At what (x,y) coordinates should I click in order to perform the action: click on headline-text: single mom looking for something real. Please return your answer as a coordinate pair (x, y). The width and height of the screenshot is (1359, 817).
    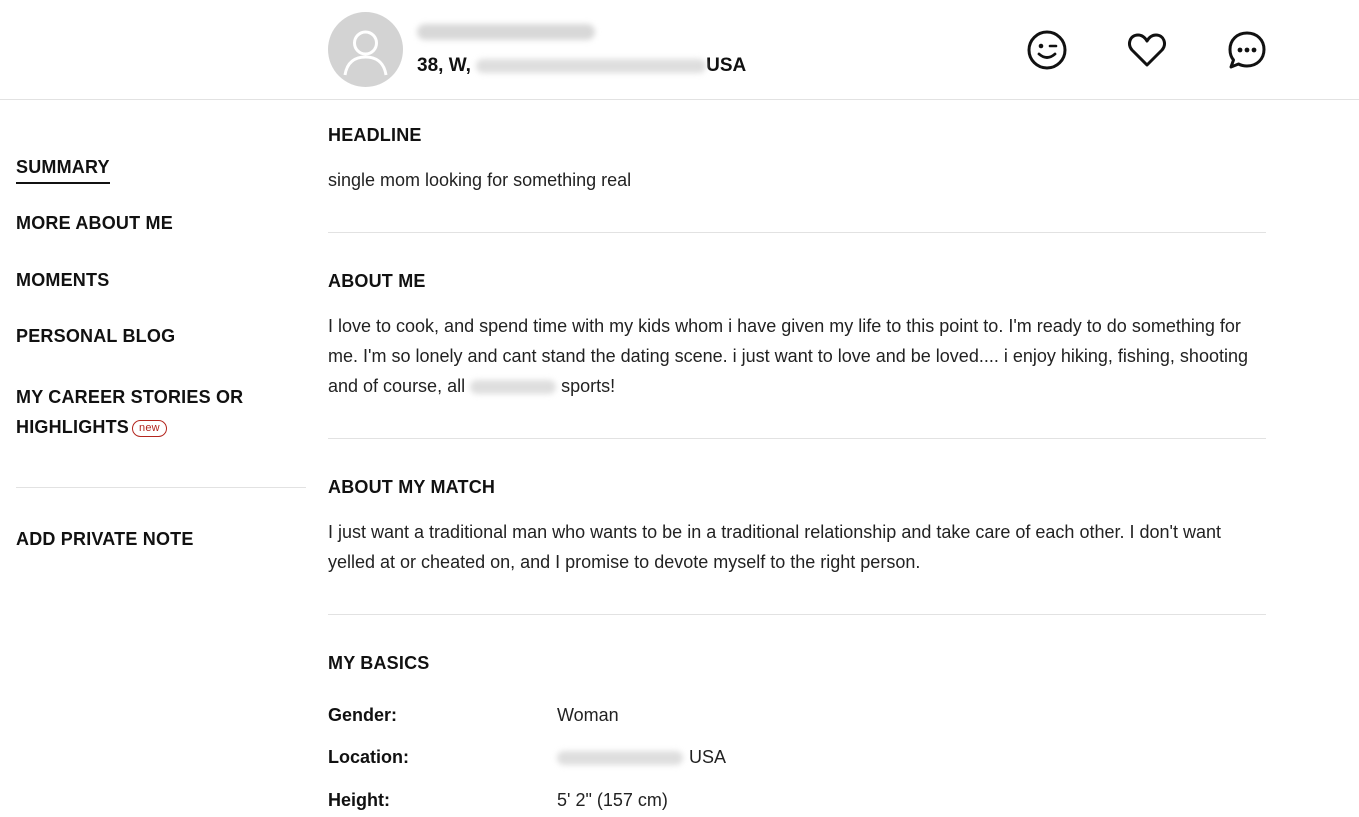
    Looking at the image, I should click on (480, 180).